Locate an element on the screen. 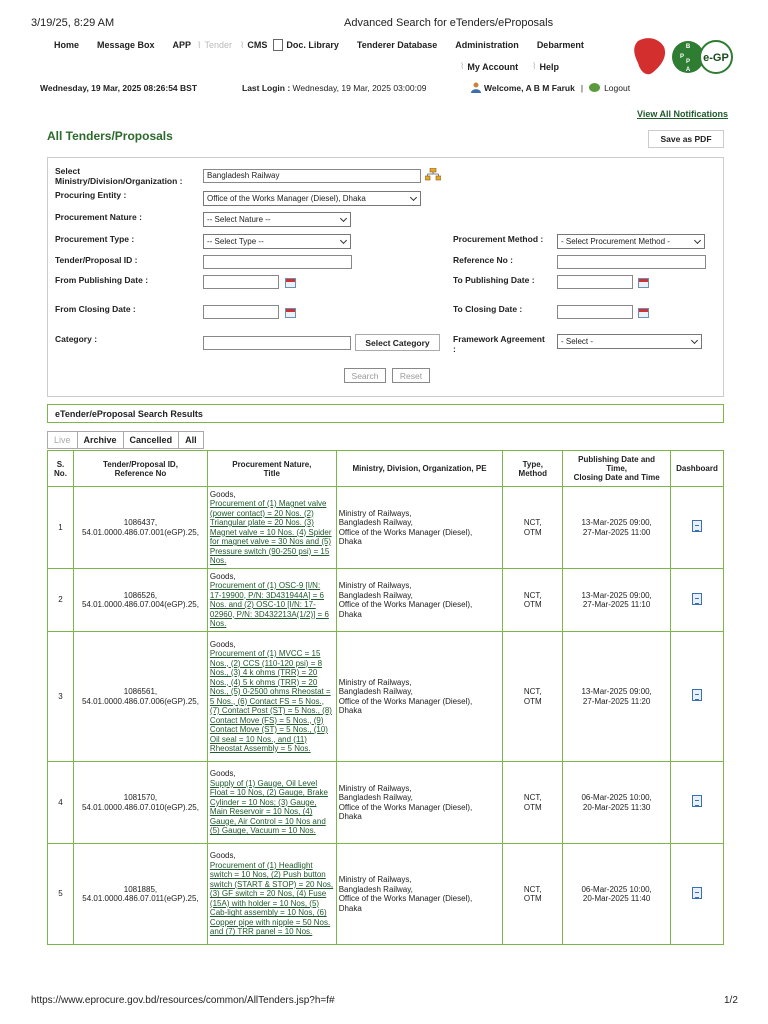 This screenshot has height=1024, width=768. reference-no-input is located at coordinates (631, 262).